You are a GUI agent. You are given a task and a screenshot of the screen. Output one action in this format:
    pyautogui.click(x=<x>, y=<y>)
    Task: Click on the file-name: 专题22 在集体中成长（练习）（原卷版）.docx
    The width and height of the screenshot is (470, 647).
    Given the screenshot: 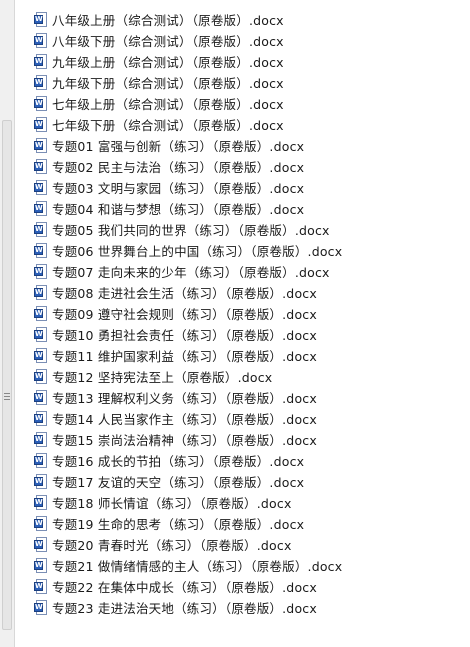 What is the action you would take?
    pyautogui.click(x=184, y=587)
    